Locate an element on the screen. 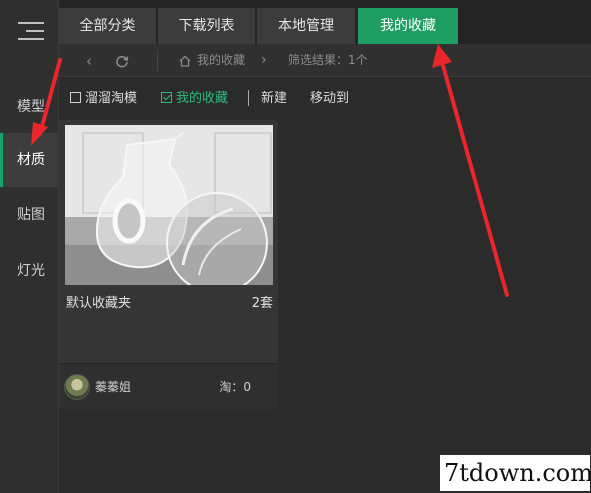 The width and height of the screenshot is (591, 493). favorites-filter-checkbox: 我的收藏 is located at coordinates (194, 99).